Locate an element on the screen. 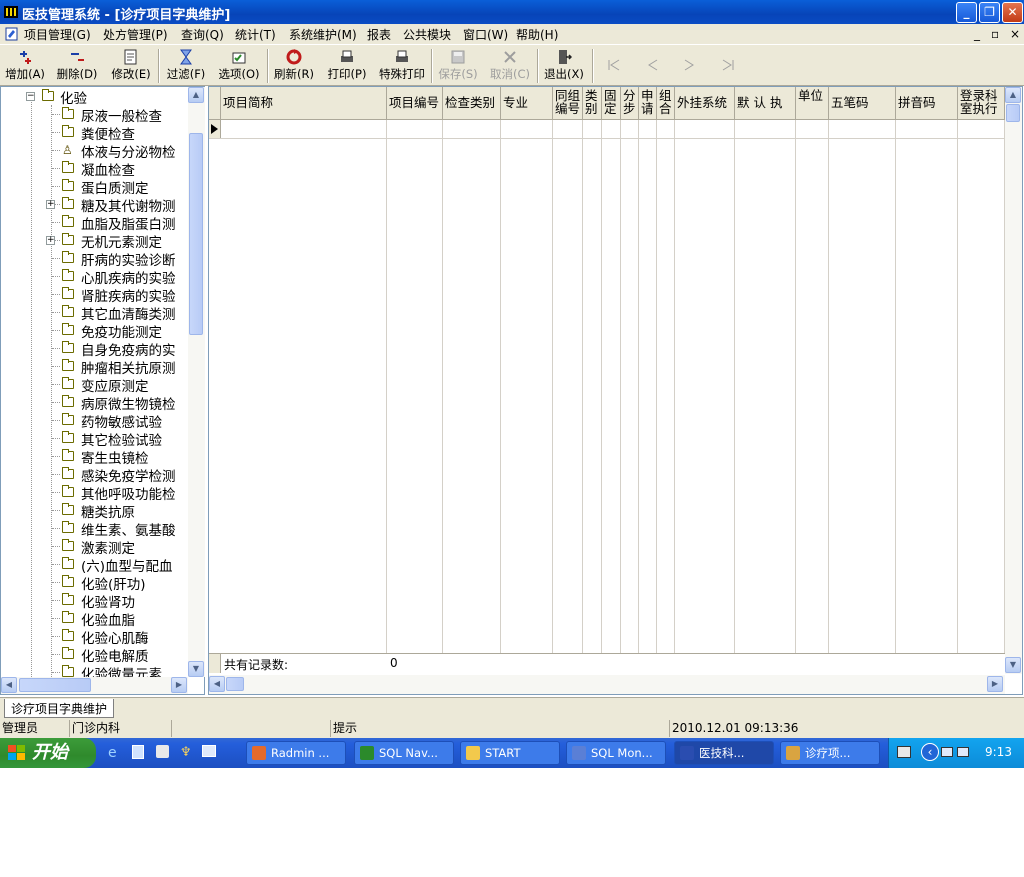 The height and width of the screenshot is (877, 1024). column-header: 固定 is located at coordinates (611, 103).